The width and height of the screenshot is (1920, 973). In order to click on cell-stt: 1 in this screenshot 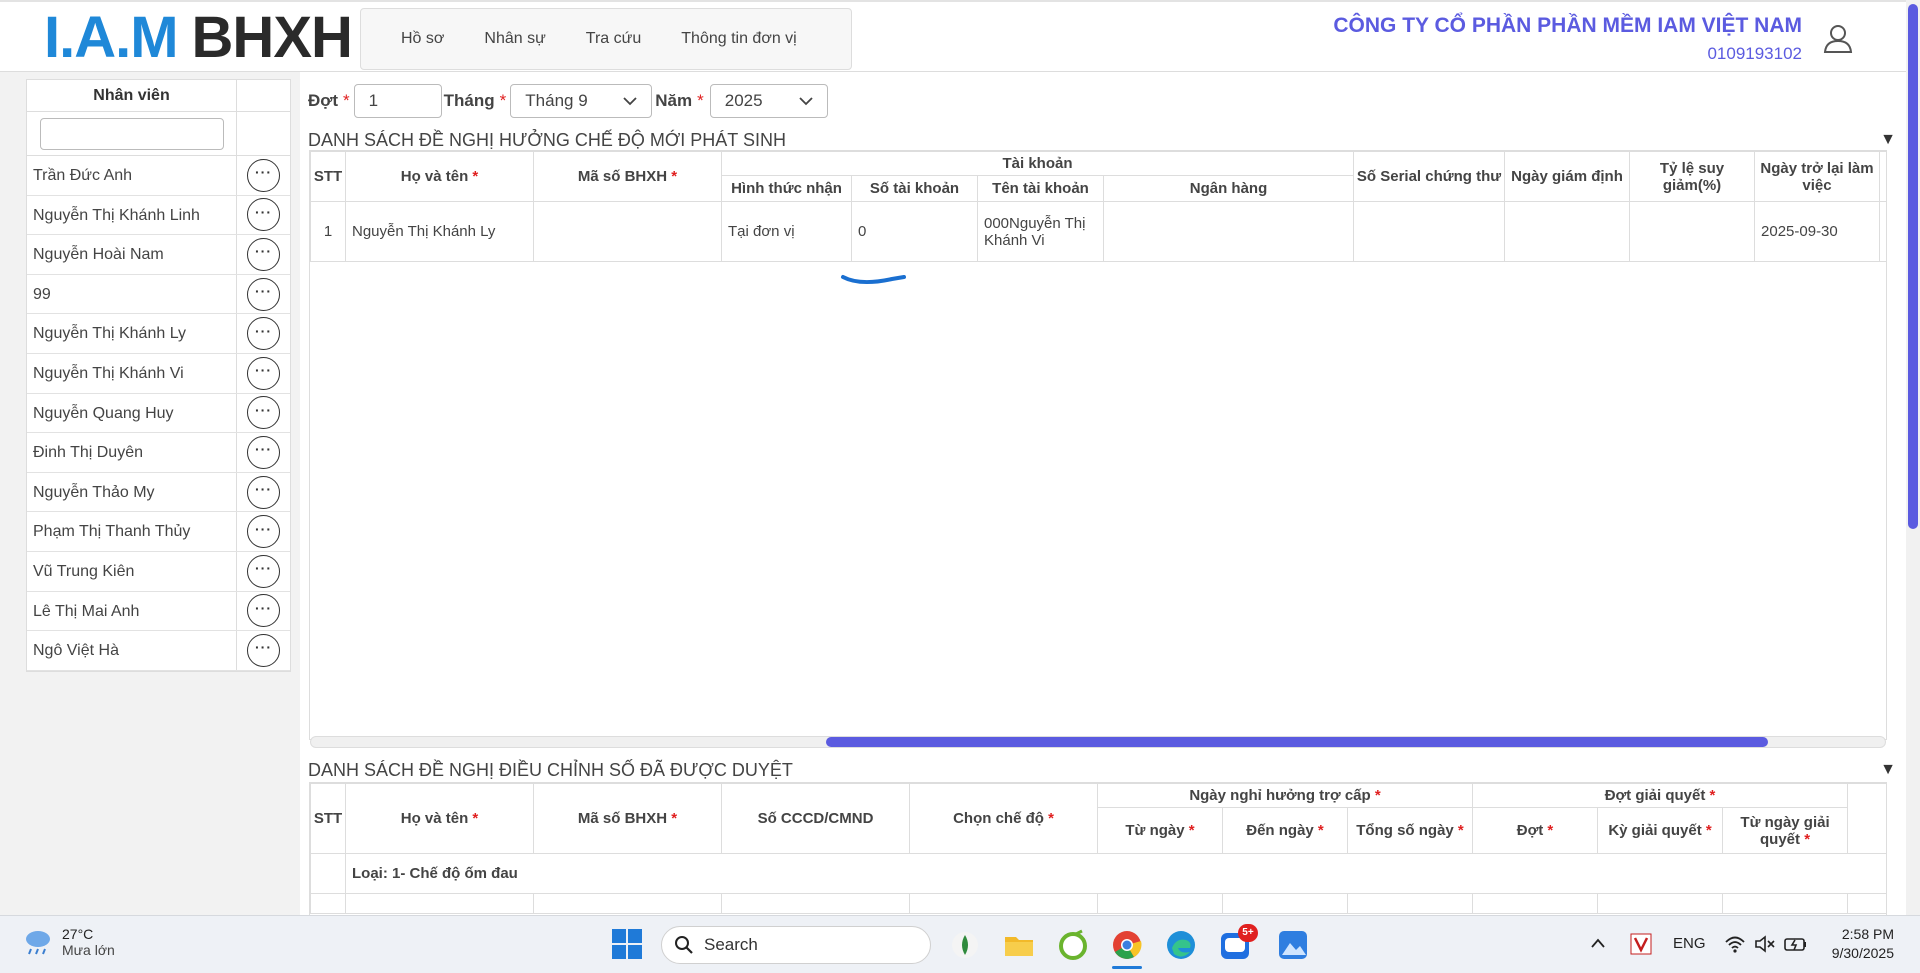, I will do `click(328, 231)`.